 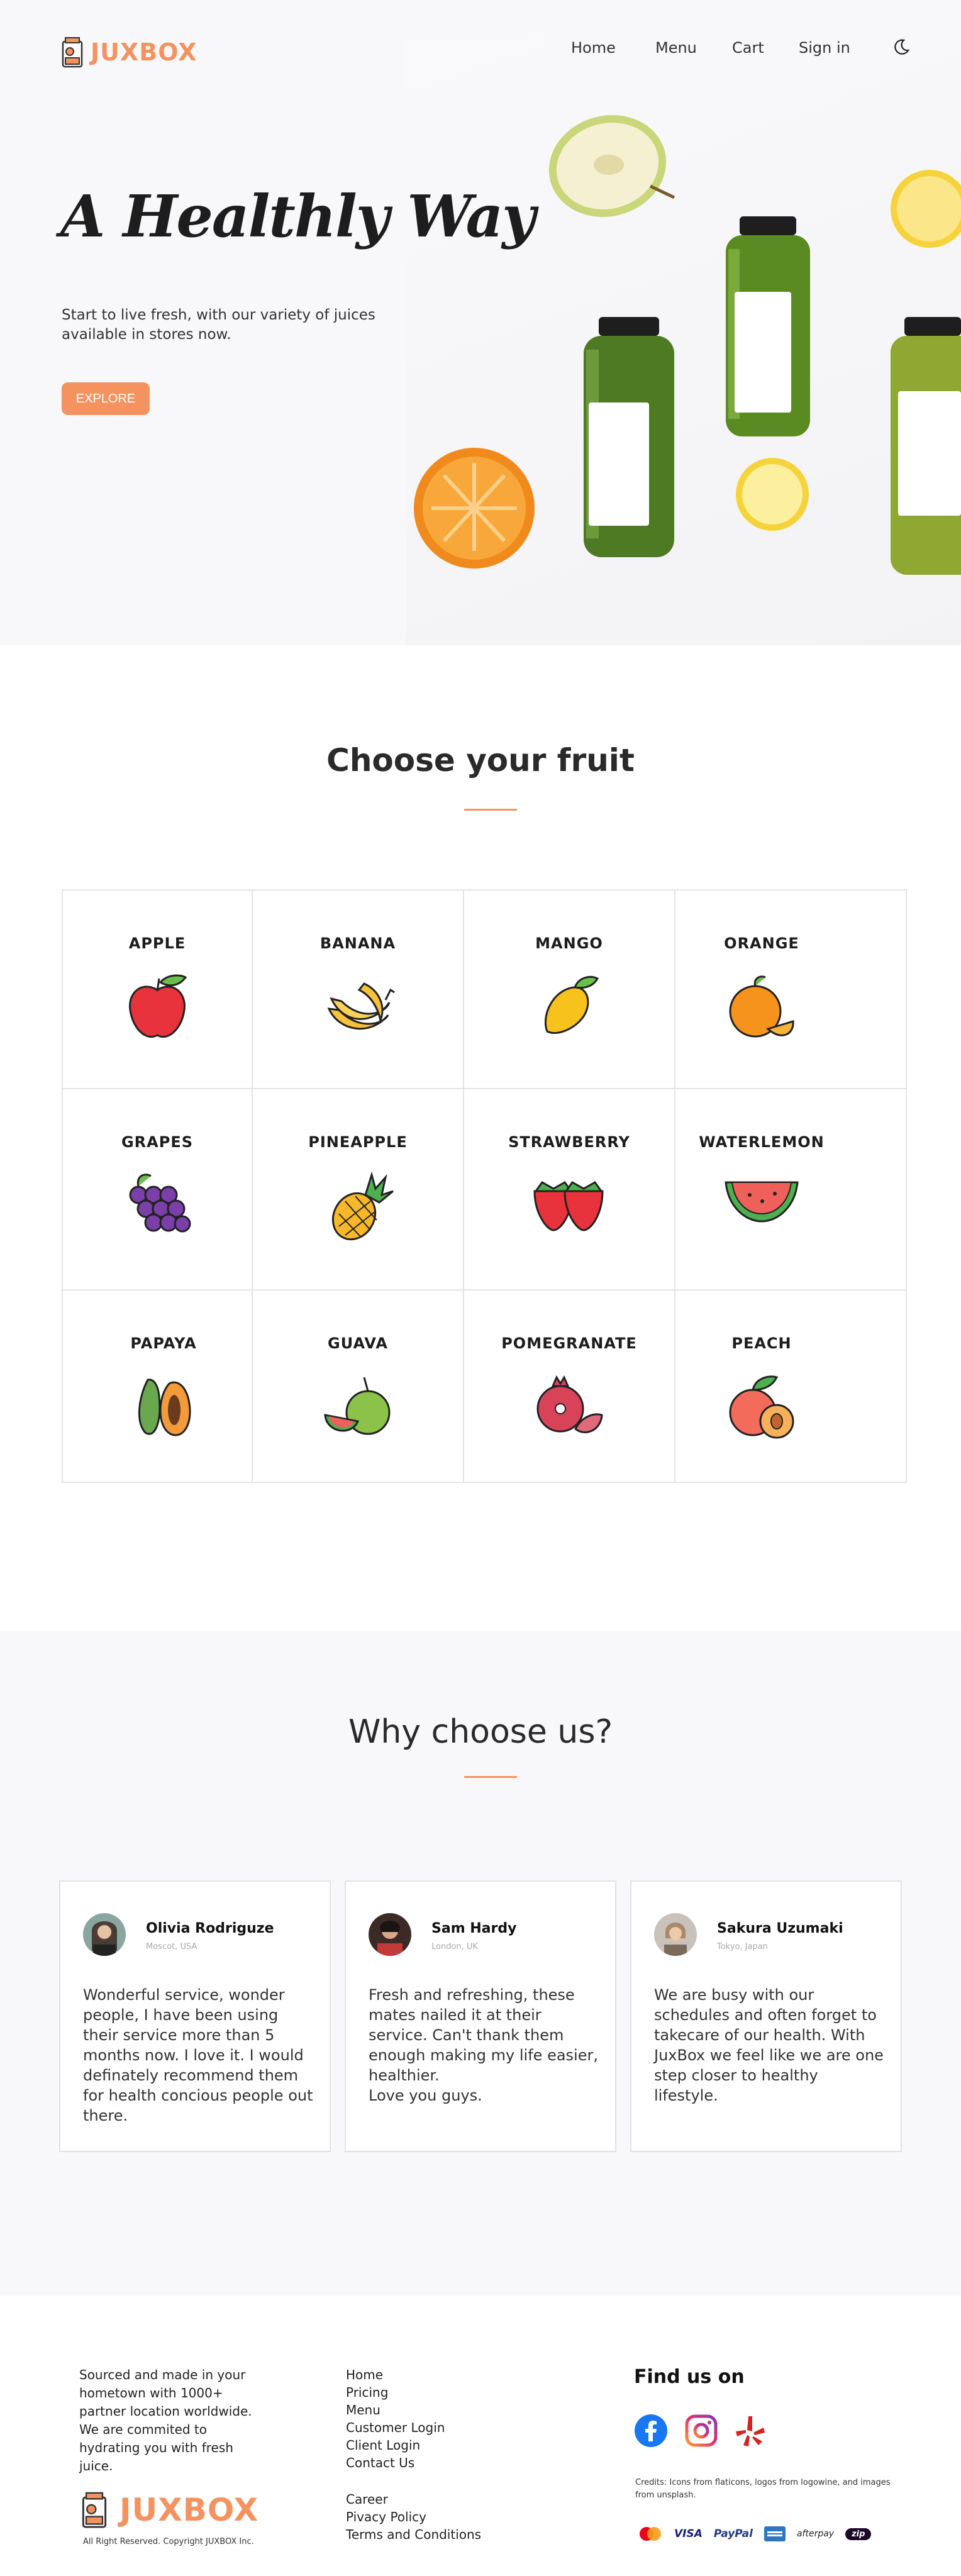 What do you see at coordinates (733, 2534) in the screenshot?
I see `paypal-logo: PayPal` at bounding box center [733, 2534].